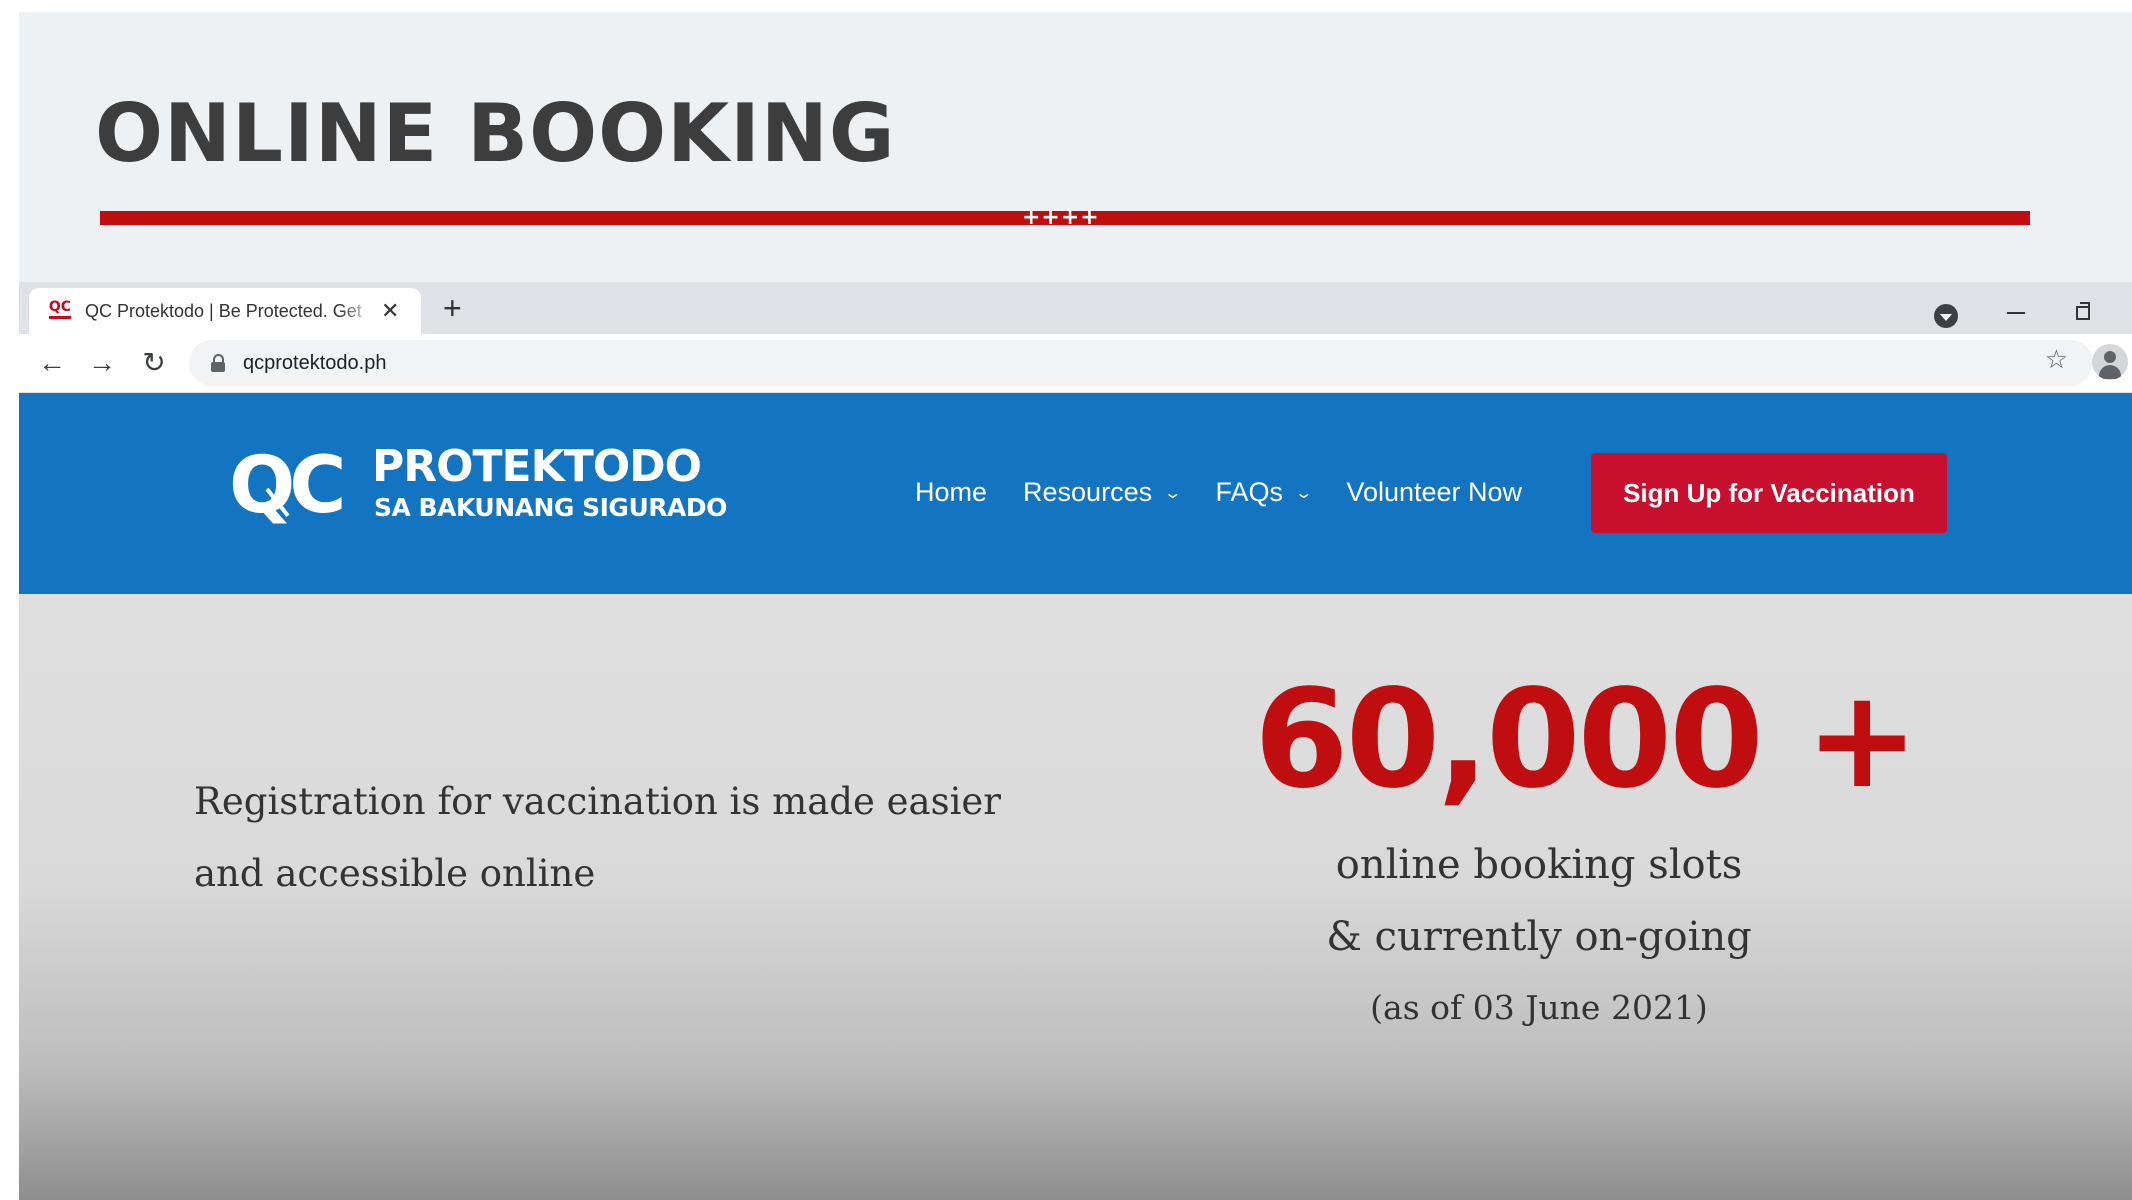 The height and width of the screenshot is (1200, 2132). Describe the element at coordinates (1539, 1007) in the screenshot. I see `stat-date-note: (as of 03 June 2021)` at that location.